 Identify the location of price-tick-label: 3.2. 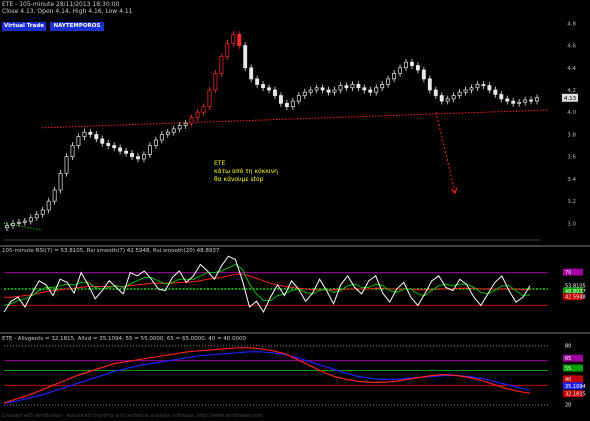
(571, 202).